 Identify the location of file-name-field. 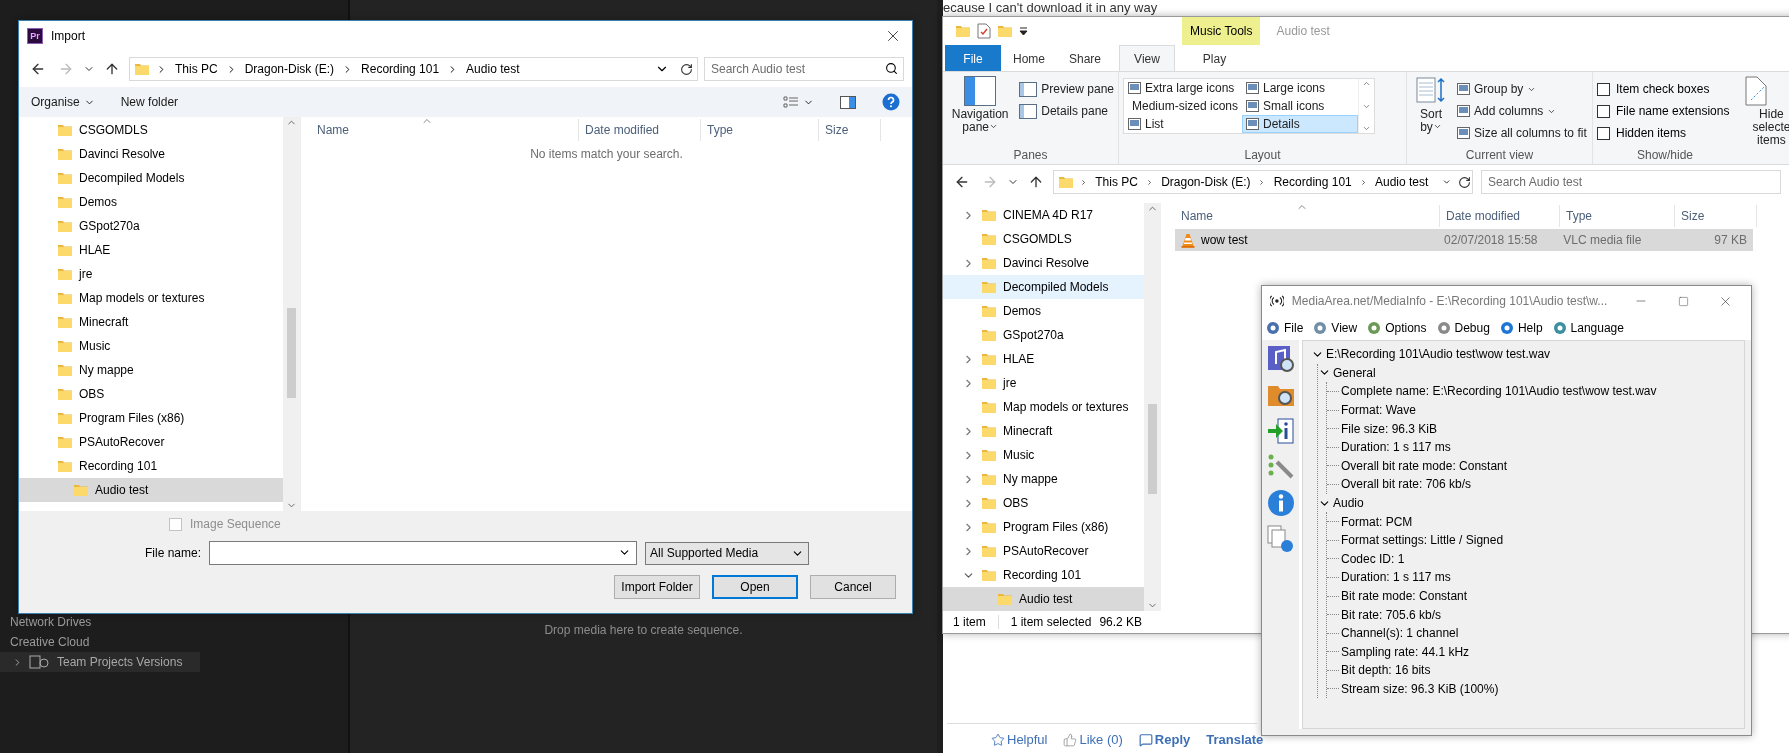
(423, 553).